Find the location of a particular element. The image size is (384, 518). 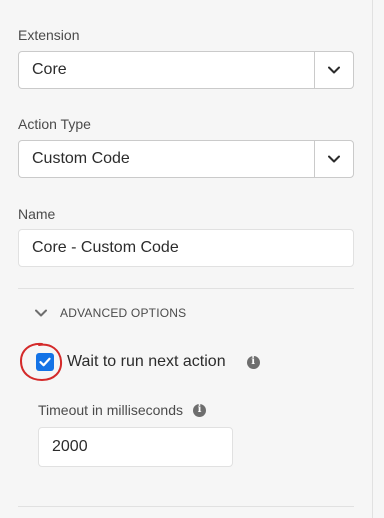

advanced-options-header: ADVANCED OPTIONS is located at coordinates (123, 313).